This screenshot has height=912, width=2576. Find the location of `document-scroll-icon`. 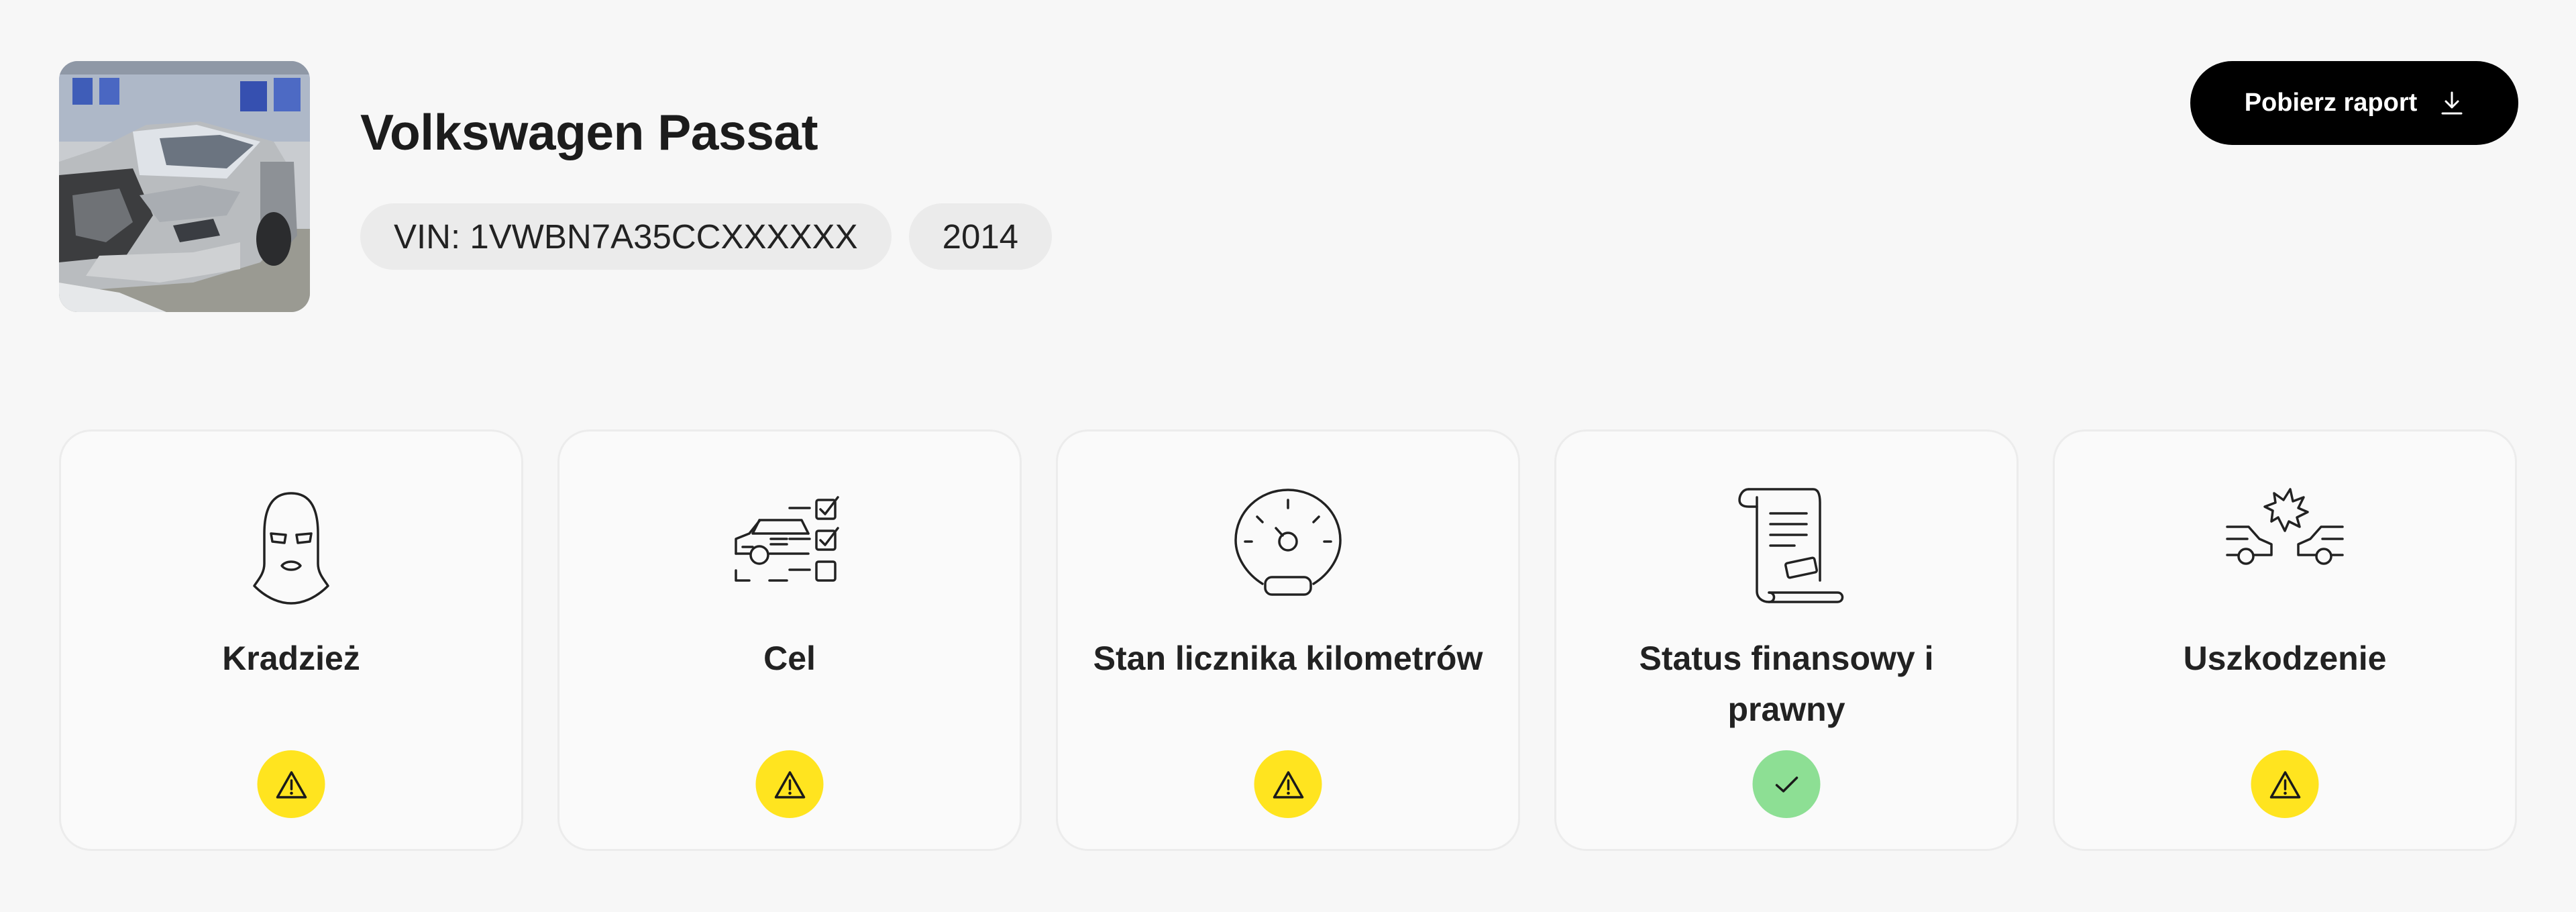

document-scroll-icon is located at coordinates (1786, 543).